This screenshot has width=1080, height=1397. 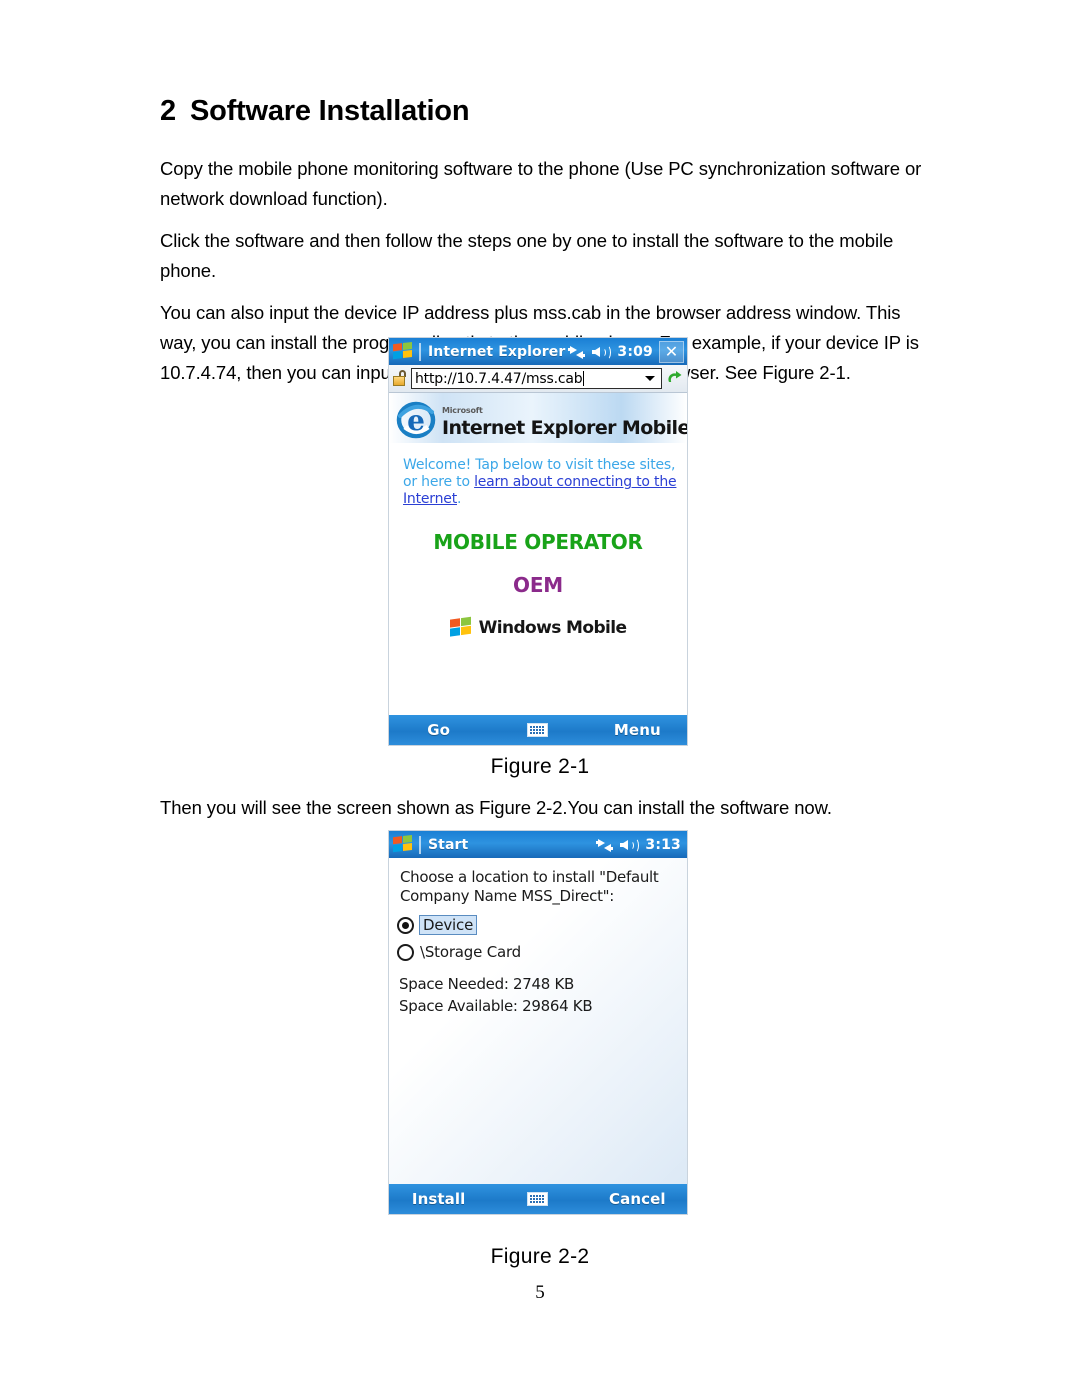 I want to click on radio-icon-unselected, so click(x=405, y=952).